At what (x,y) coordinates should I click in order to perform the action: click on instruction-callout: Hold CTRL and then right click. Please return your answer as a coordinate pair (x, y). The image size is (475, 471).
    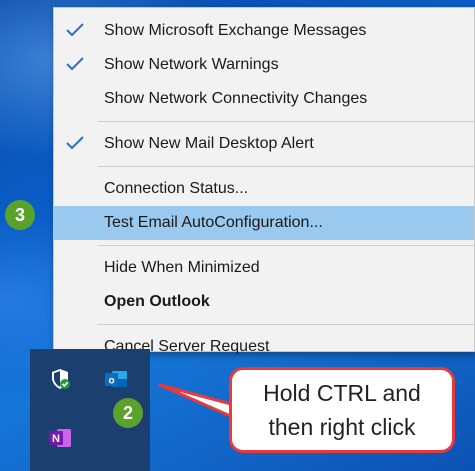
    Looking at the image, I should click on (342, 410).